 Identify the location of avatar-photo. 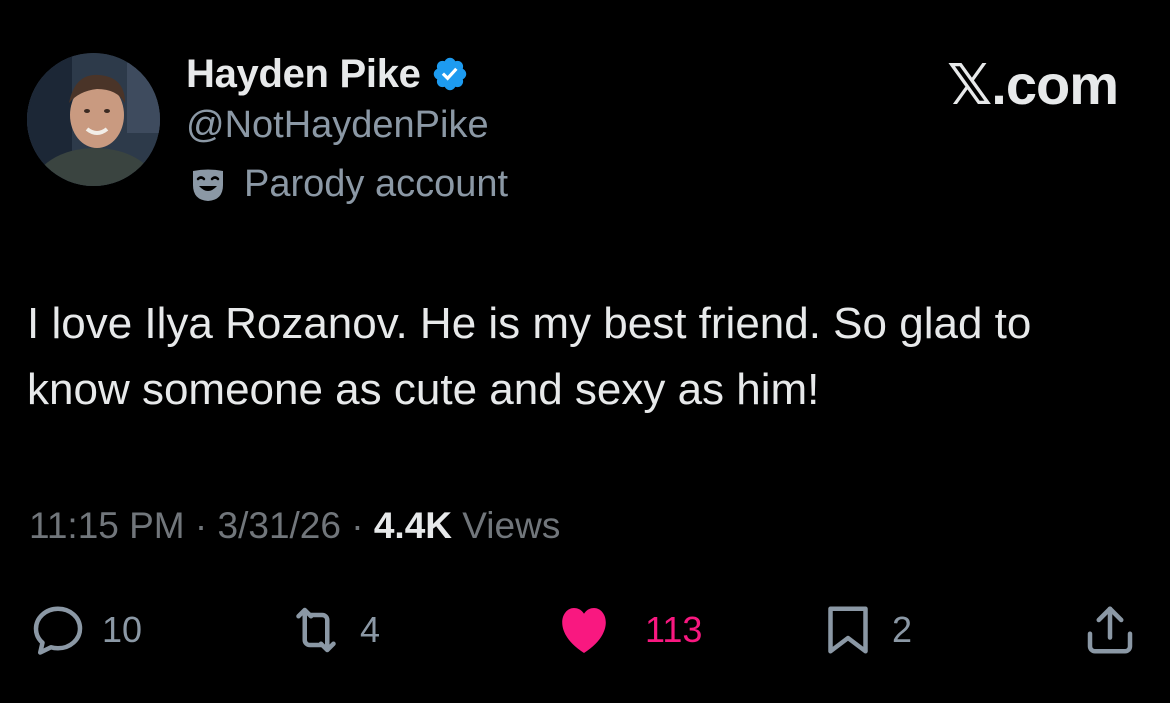
(93, 119).